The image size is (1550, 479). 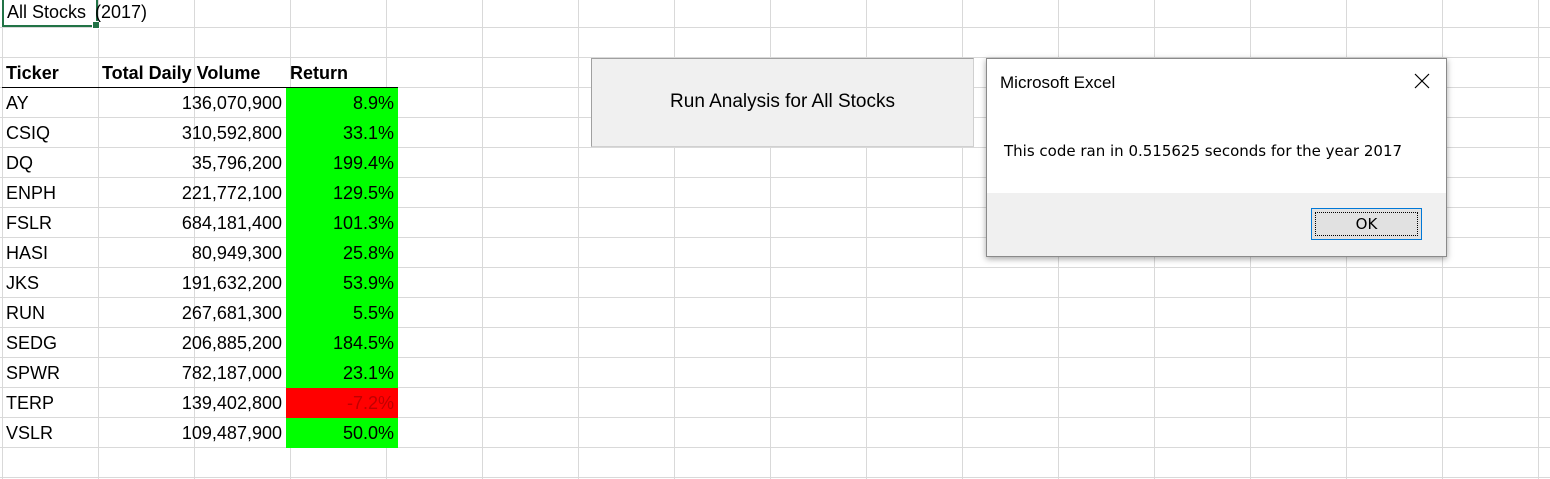 I want to click on ticker-cell: DQ, so click(x=50, y=163).